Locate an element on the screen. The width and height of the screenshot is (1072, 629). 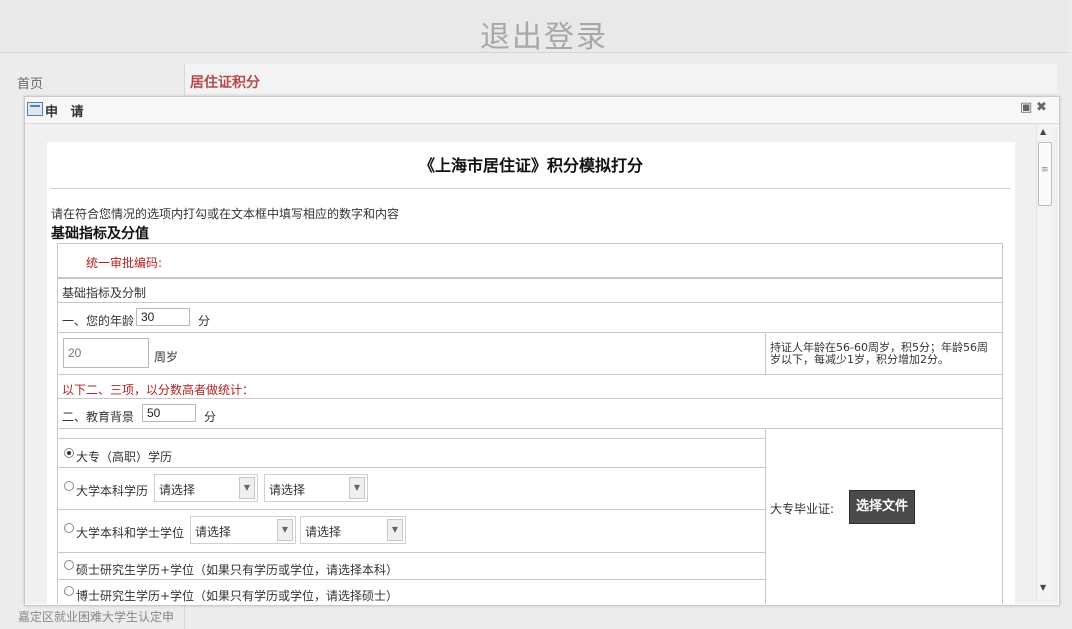
scroll-thumb is located at coordinates (1045, 174).